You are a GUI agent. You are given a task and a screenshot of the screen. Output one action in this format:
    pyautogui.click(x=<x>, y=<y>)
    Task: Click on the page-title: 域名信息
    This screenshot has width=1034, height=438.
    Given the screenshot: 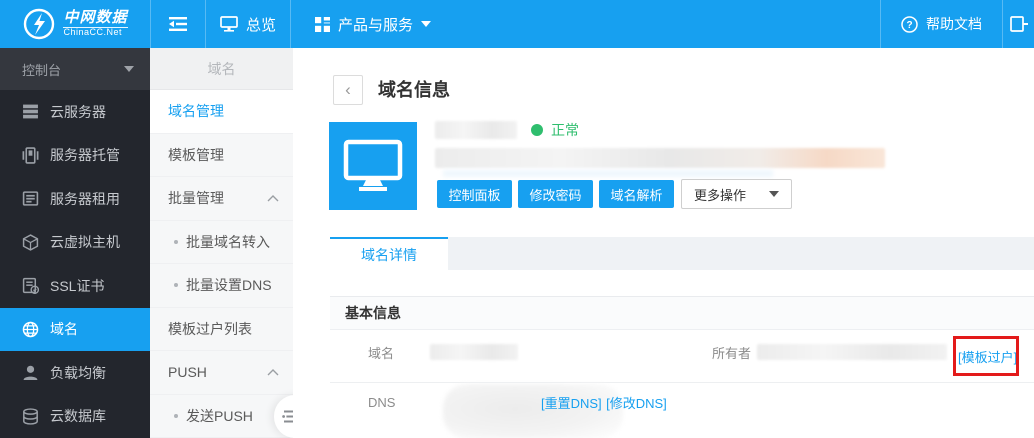 What is the action you would take?
    pyautogui.click(x=414, y=90)
    